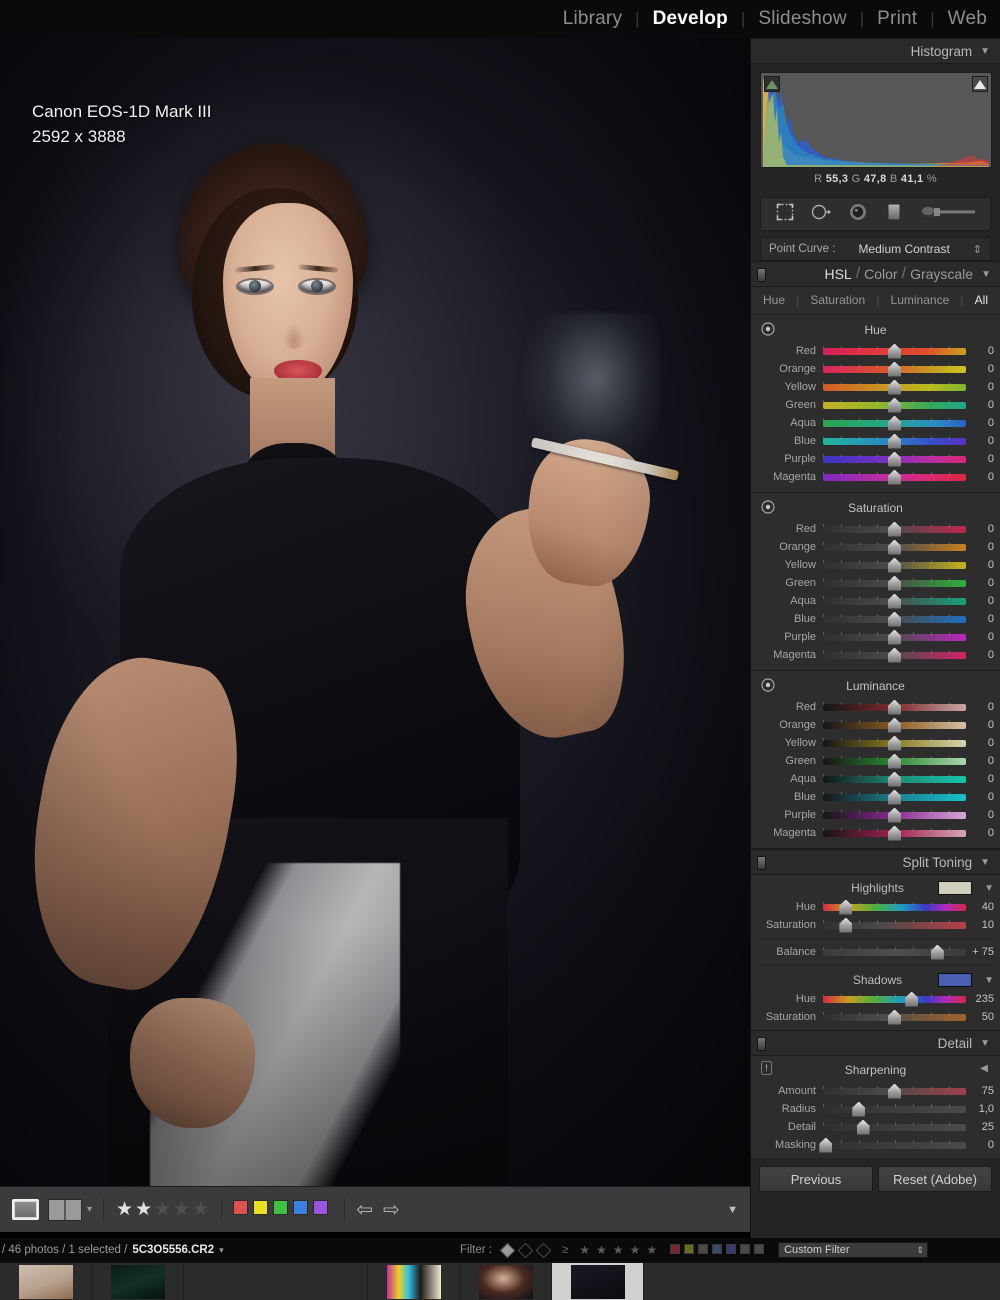 The width and height of the screenshot is (1000, 1300). I want to click on hsl-luminance-blue-slider-value: 0, so click(980, 797).